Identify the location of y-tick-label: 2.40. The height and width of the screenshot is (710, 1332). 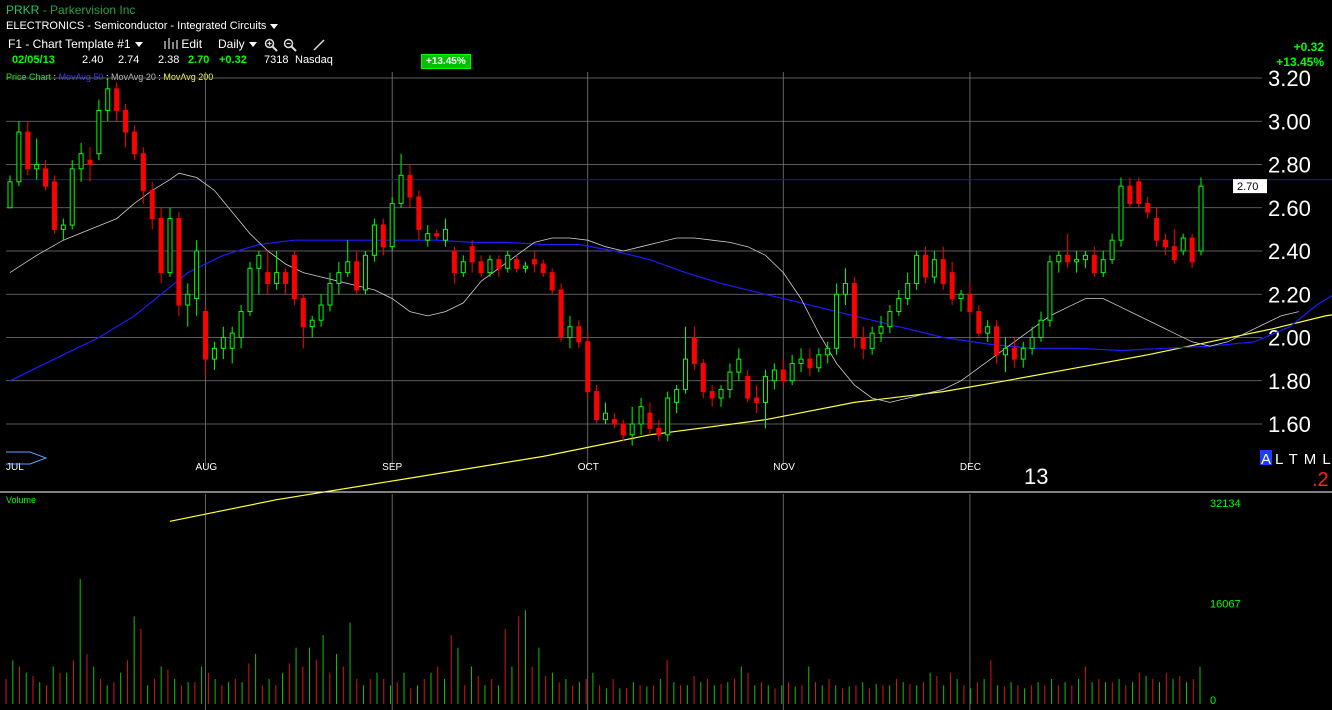
(1289, 251).